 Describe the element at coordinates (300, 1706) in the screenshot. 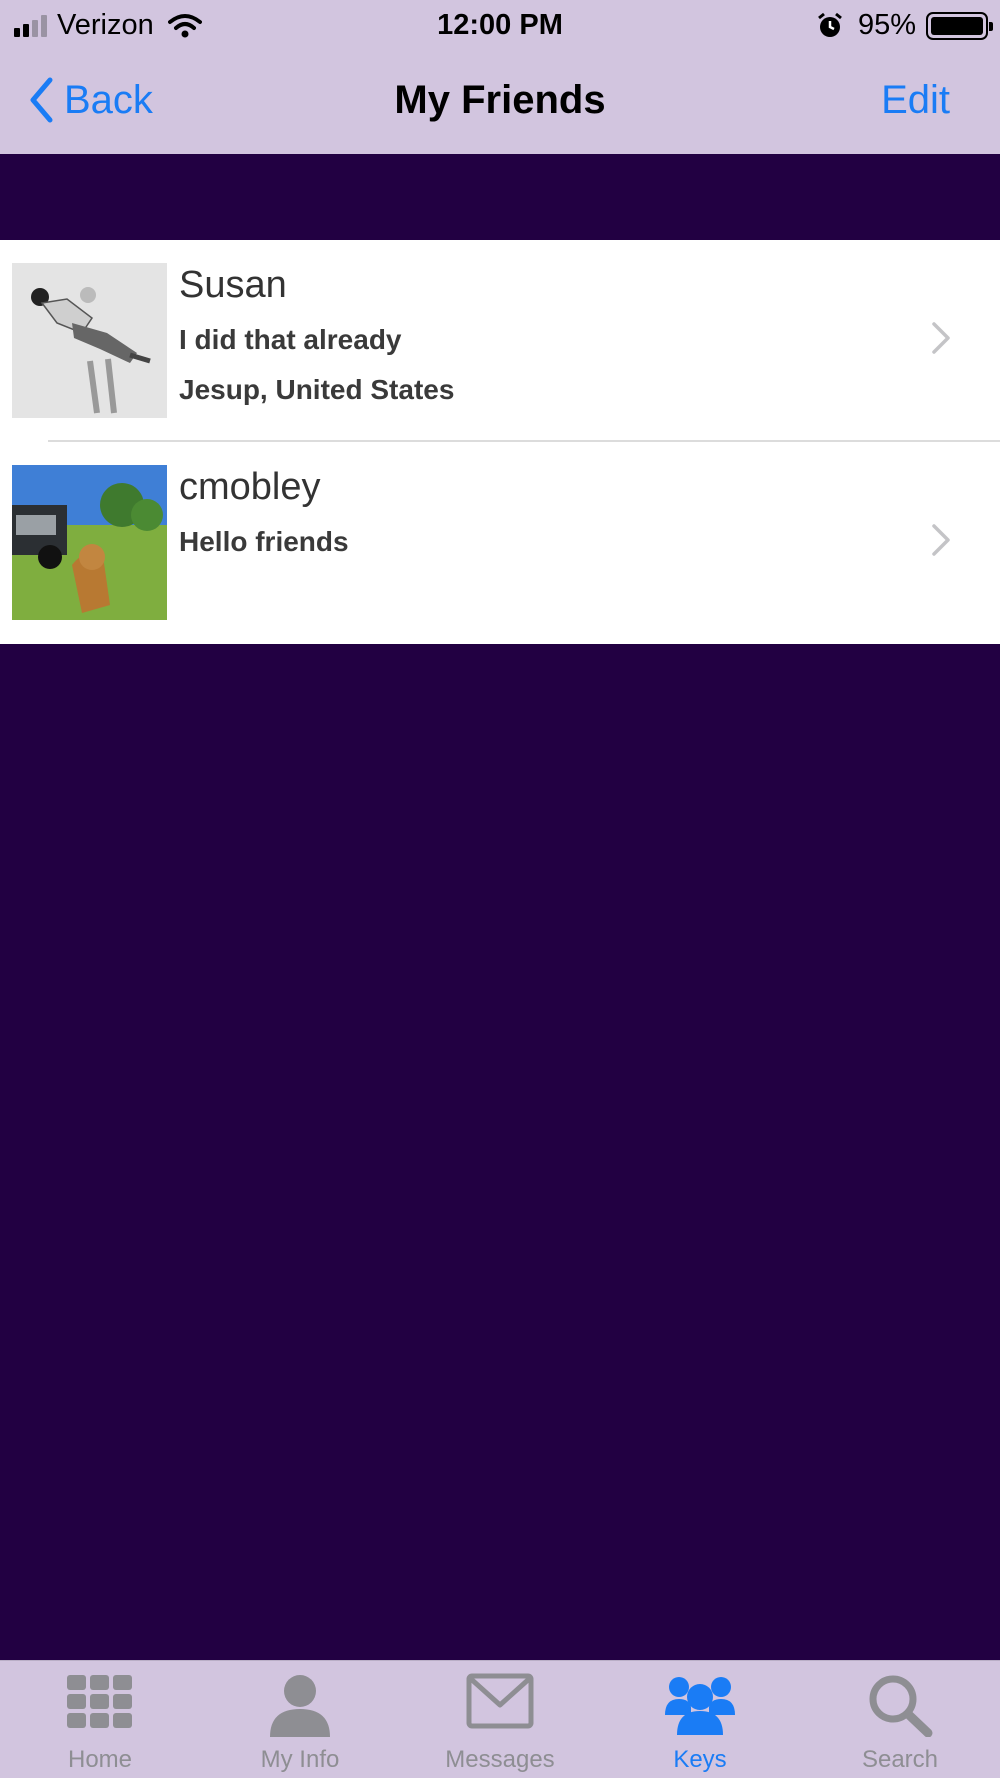

I see `person-icon` at that location.